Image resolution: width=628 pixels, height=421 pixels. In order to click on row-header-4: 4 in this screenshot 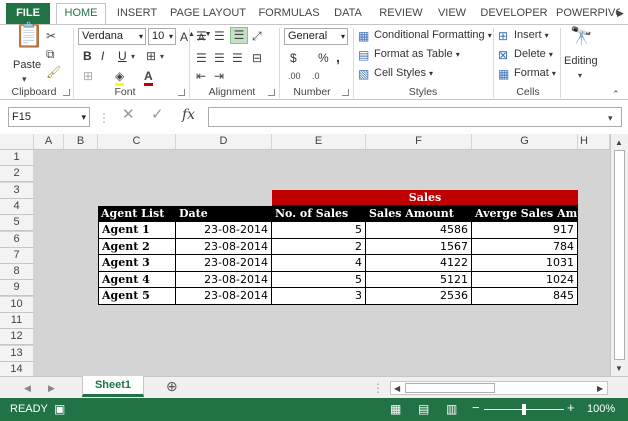, I will do `click(17, 206)`.